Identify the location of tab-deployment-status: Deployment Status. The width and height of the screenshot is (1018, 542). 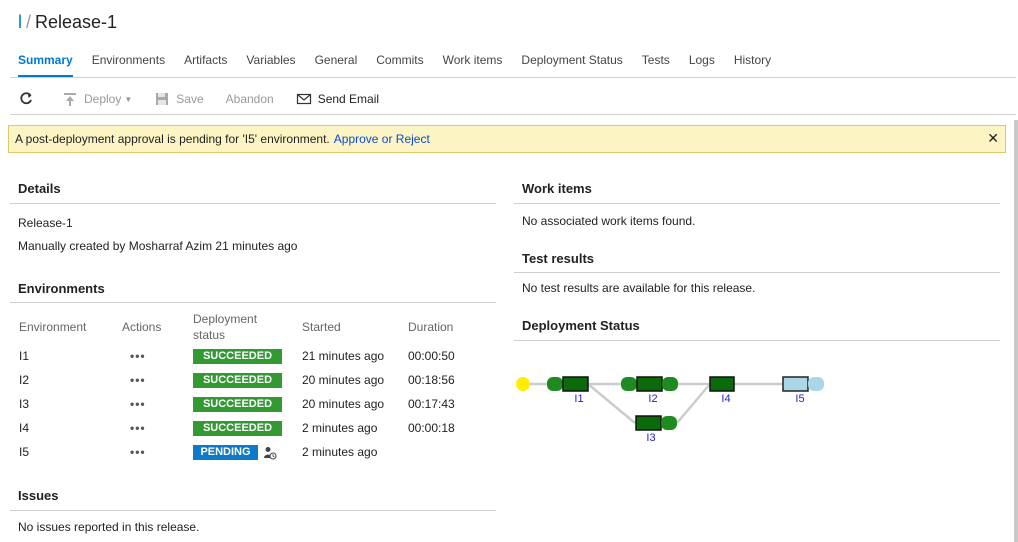
(571, 65).